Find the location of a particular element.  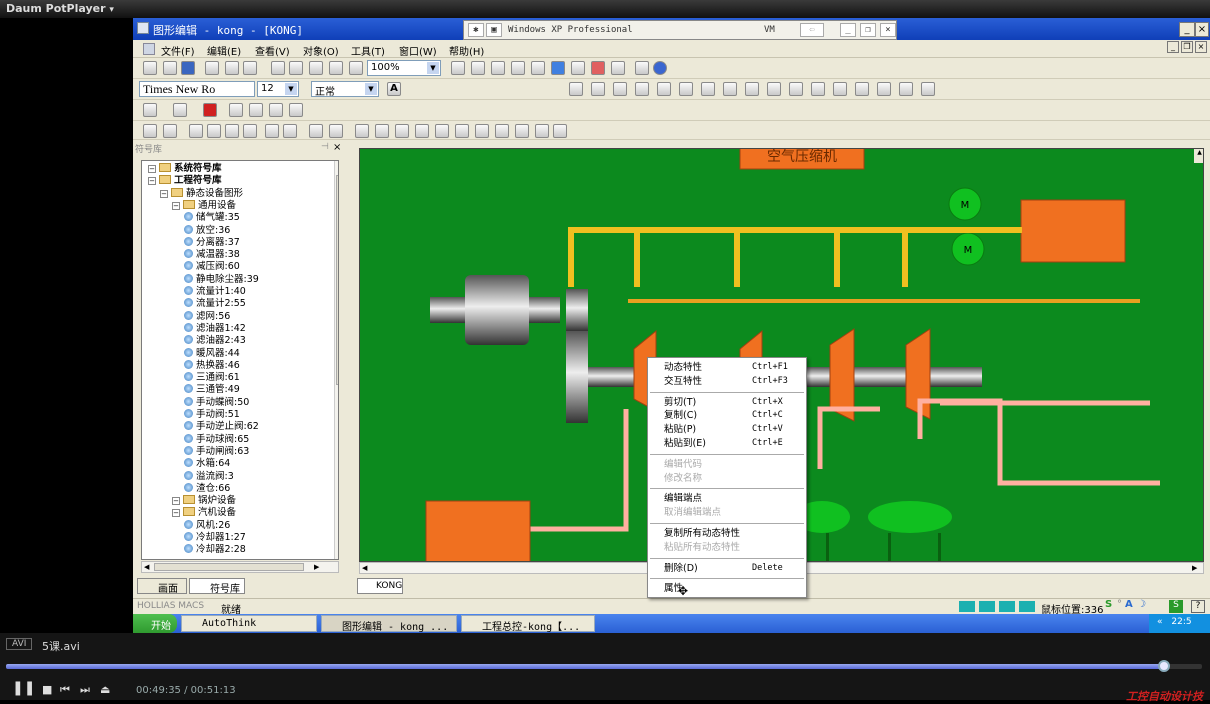

send-back-icon is located at coordinates (250, 131).